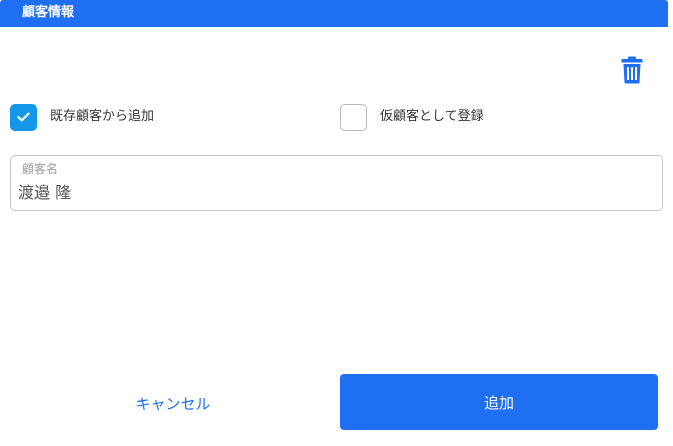  I want to click on temporary-customer-option: 仮顧客として登録, so click(412, 117).